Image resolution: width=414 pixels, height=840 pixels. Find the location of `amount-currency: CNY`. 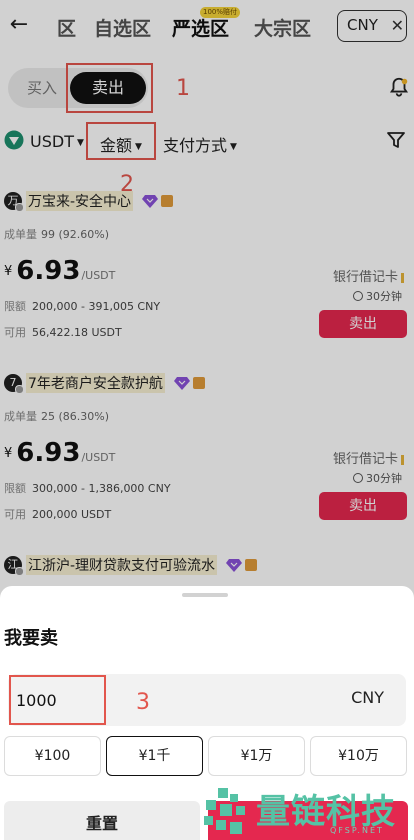

amount-currency: CNY is located at coordinates (367, 697).